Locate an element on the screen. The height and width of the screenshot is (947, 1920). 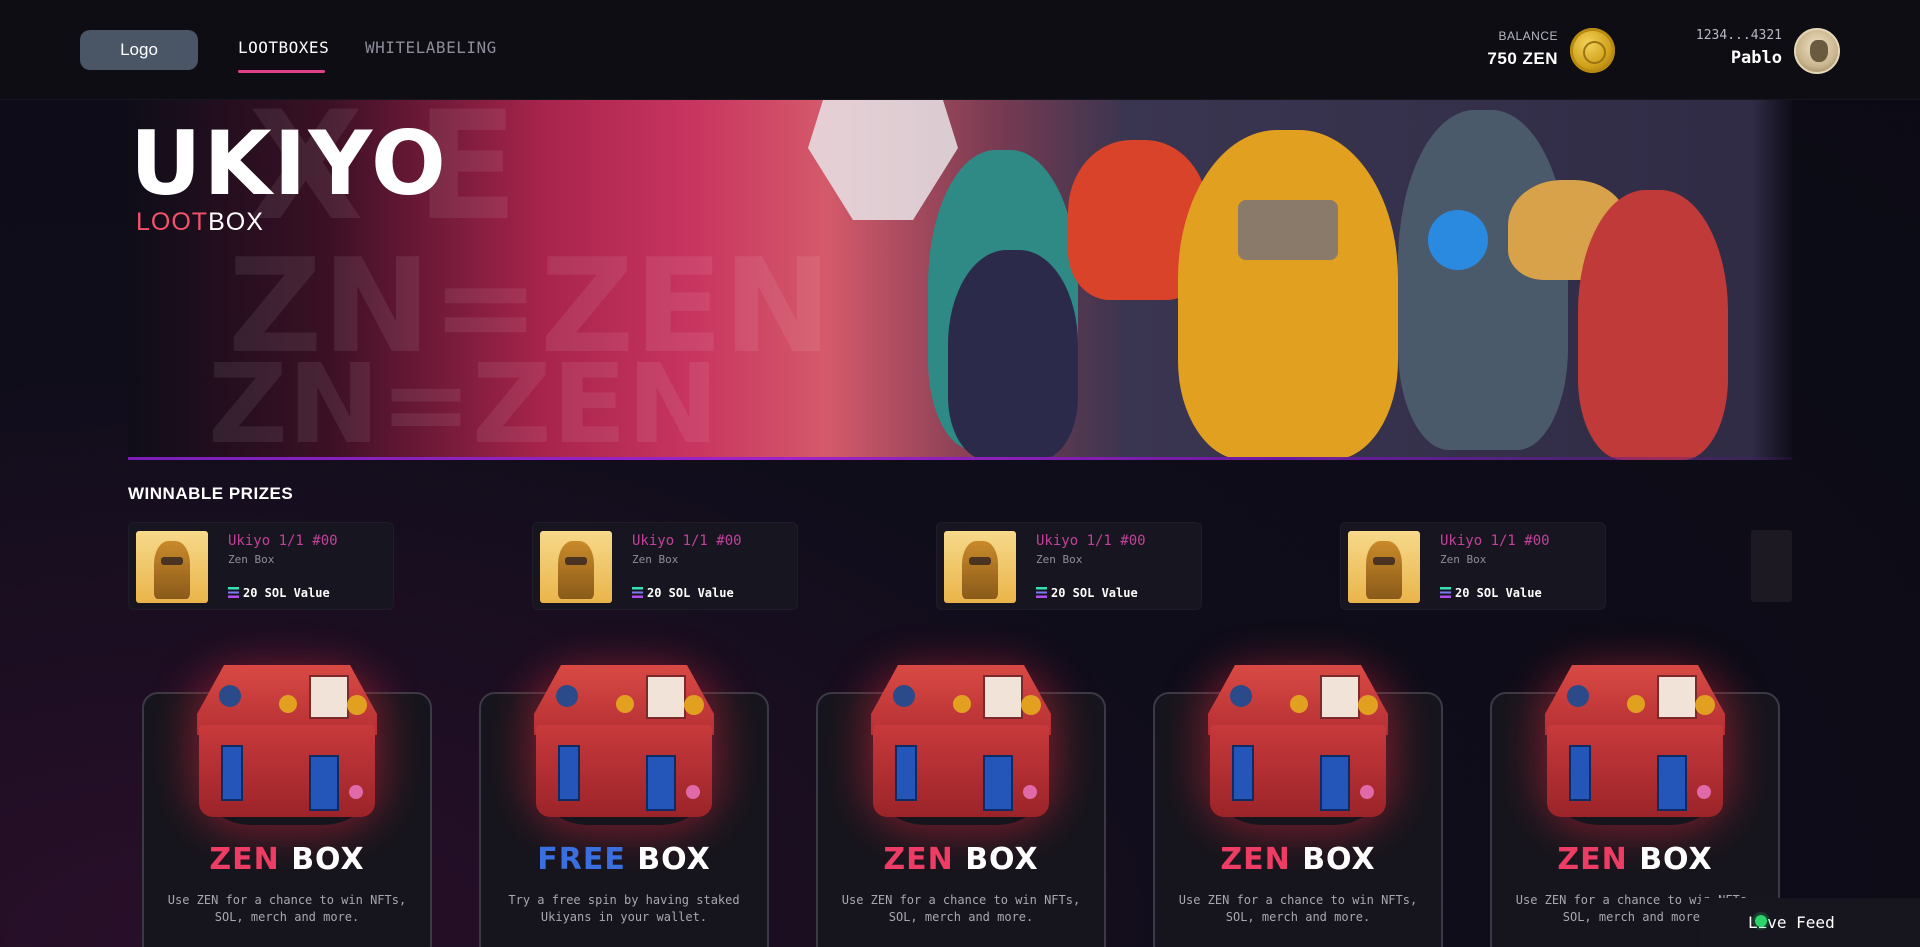
nav-active-indicator is located at coordinates (281, 71).